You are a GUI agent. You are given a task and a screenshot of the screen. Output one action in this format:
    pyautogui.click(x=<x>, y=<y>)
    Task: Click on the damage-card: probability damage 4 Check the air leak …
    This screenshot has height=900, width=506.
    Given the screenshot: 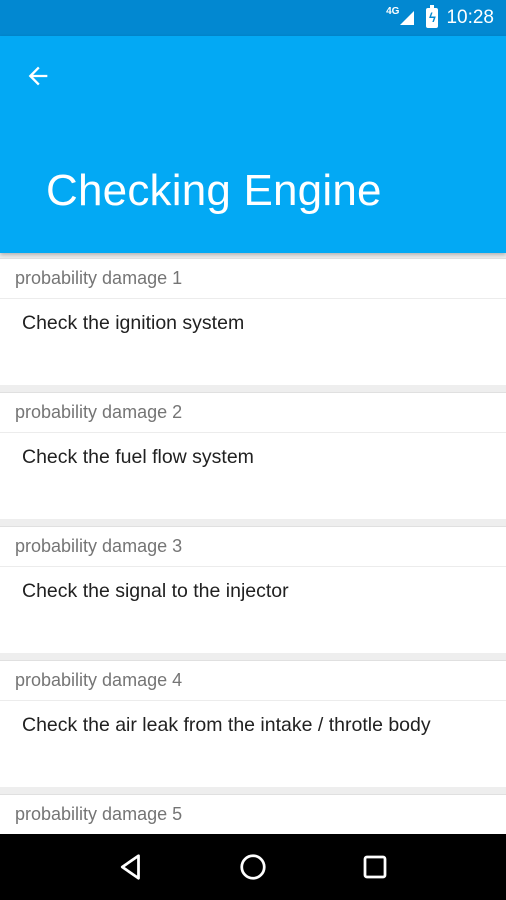 What is the action you would take?
    pyautogui.click(x=253, y=723)
    